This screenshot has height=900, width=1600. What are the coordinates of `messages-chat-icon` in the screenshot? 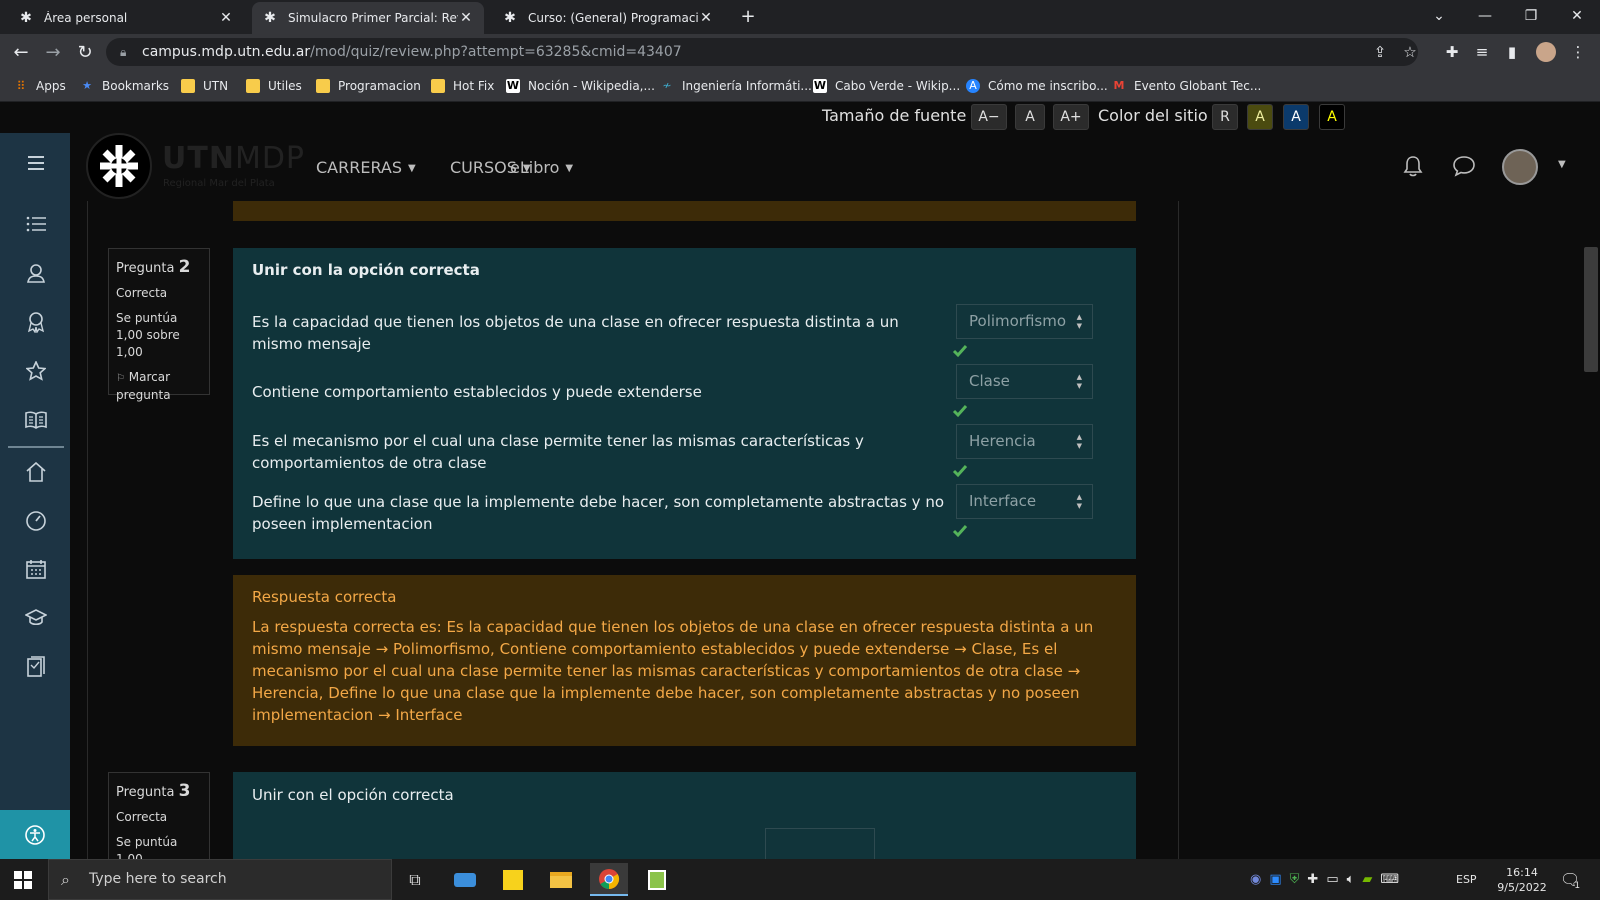 It's located at (1464, 166).